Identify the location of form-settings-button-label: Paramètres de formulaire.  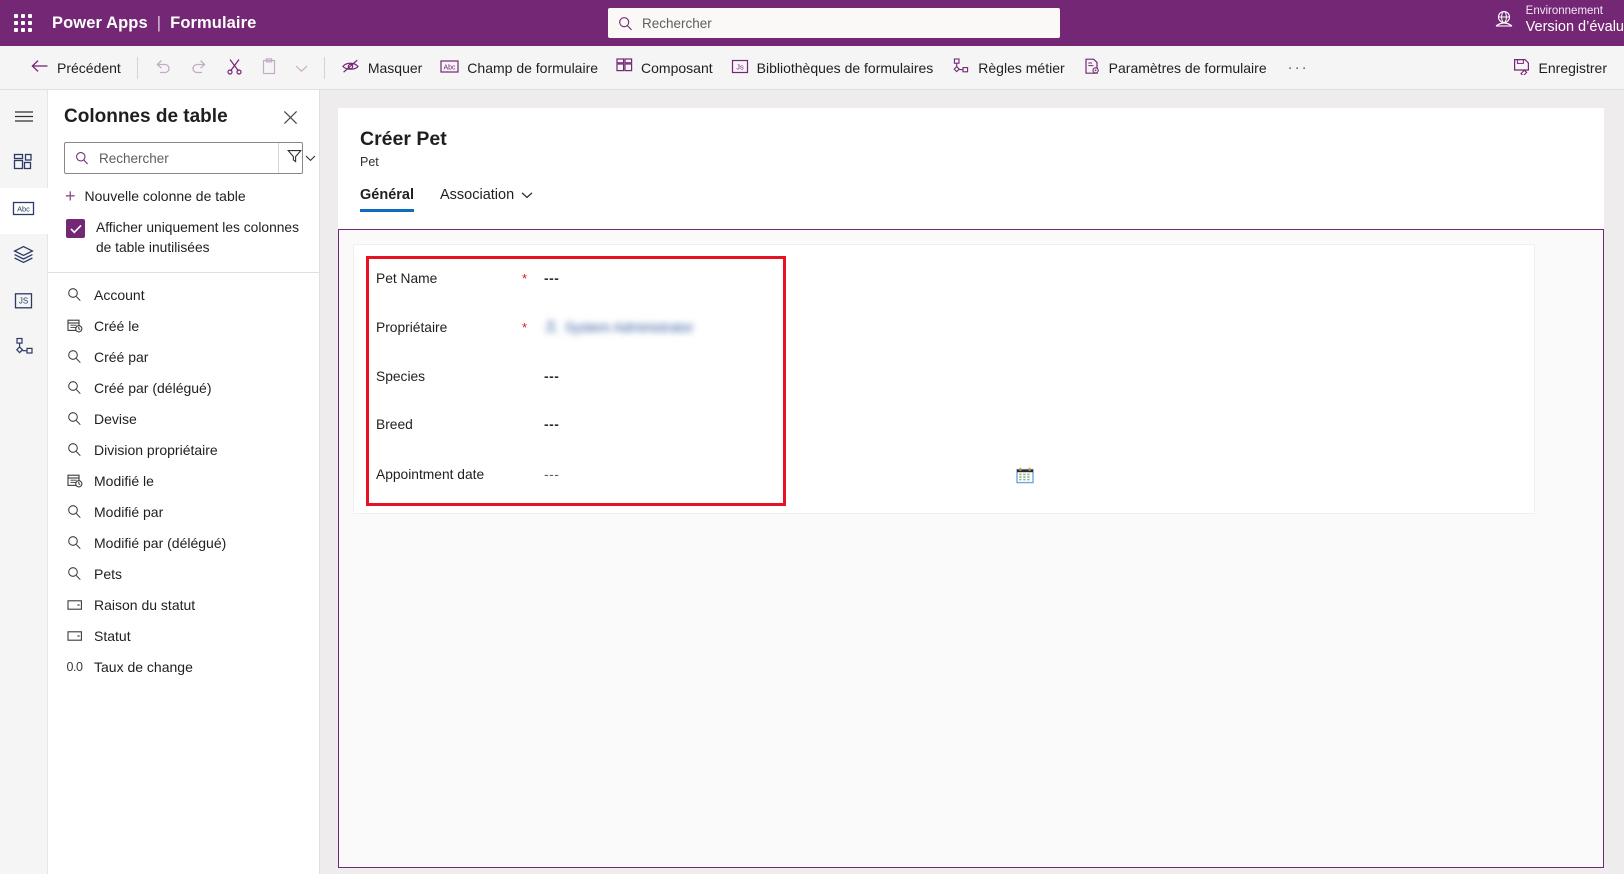
(1187, 67).